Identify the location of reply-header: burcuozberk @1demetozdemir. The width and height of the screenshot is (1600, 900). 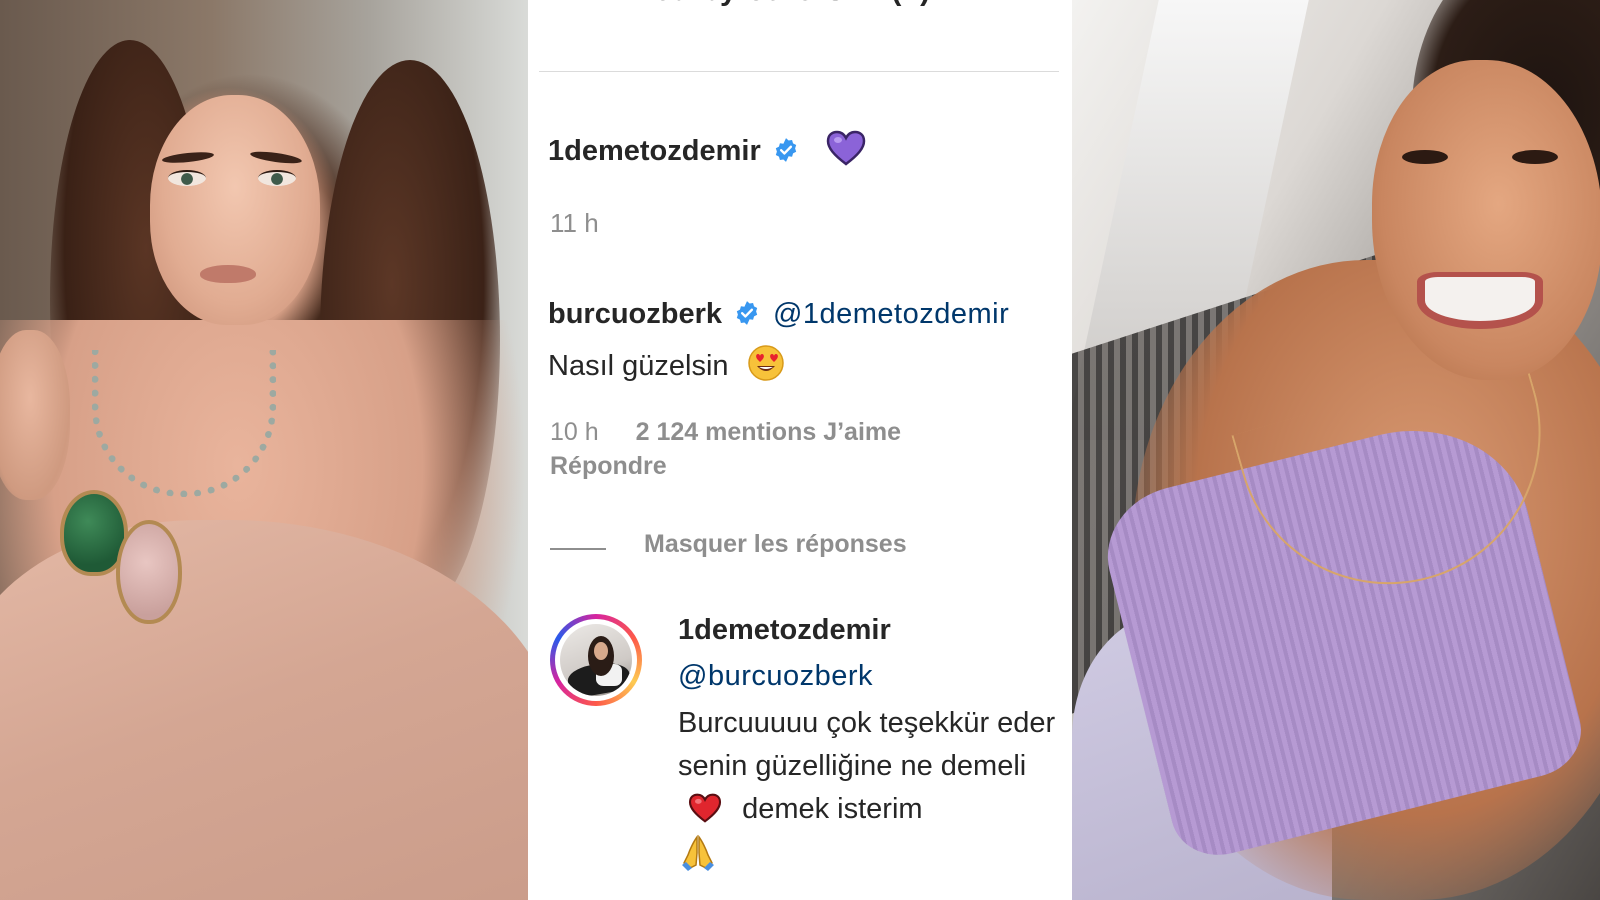
(778, 314).